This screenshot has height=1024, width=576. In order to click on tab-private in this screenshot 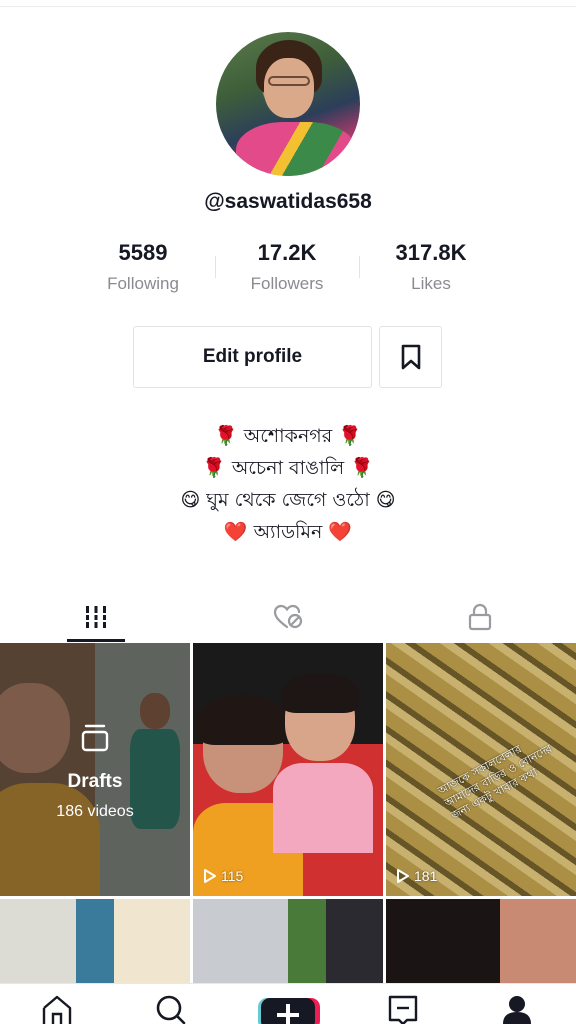, I will do `click(480, 617)`.